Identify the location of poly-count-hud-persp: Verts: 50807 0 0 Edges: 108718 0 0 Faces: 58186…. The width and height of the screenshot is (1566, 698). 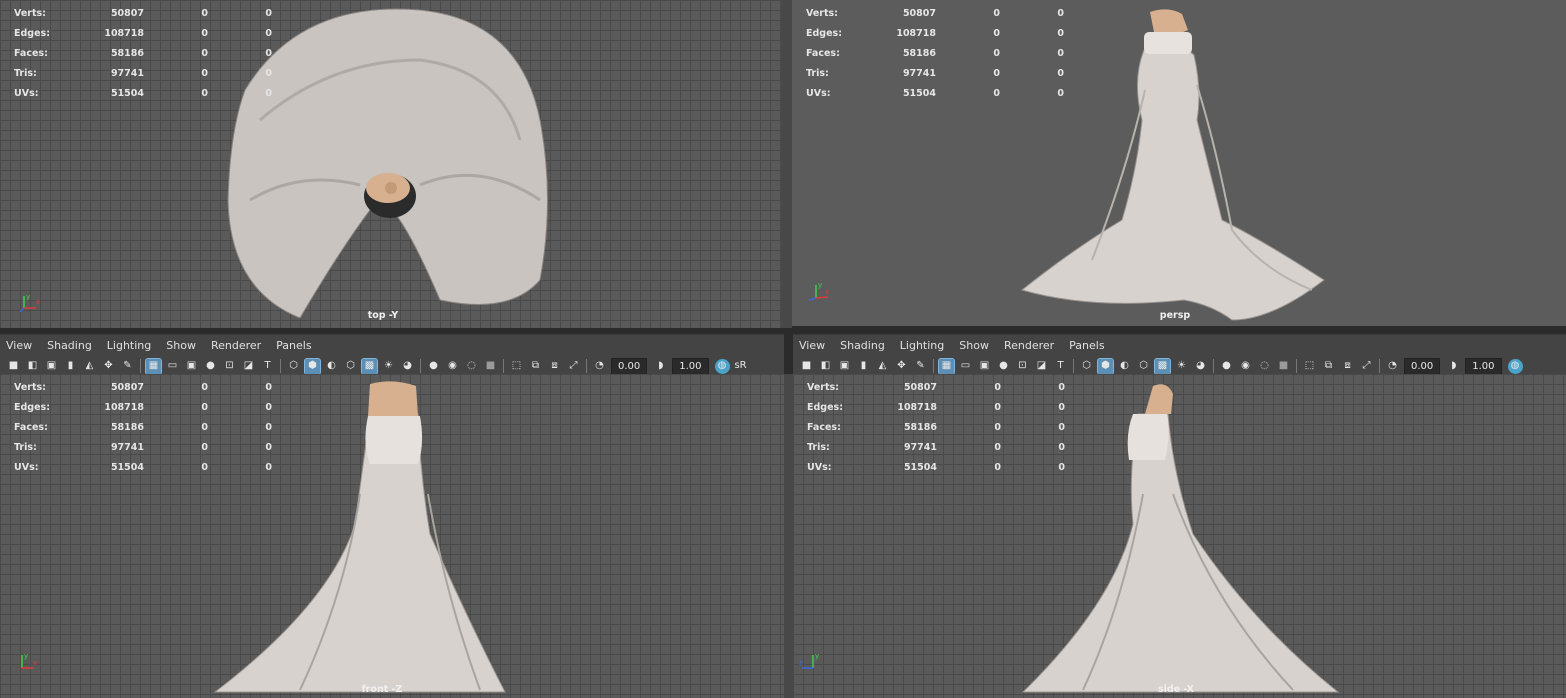
(935, 54).